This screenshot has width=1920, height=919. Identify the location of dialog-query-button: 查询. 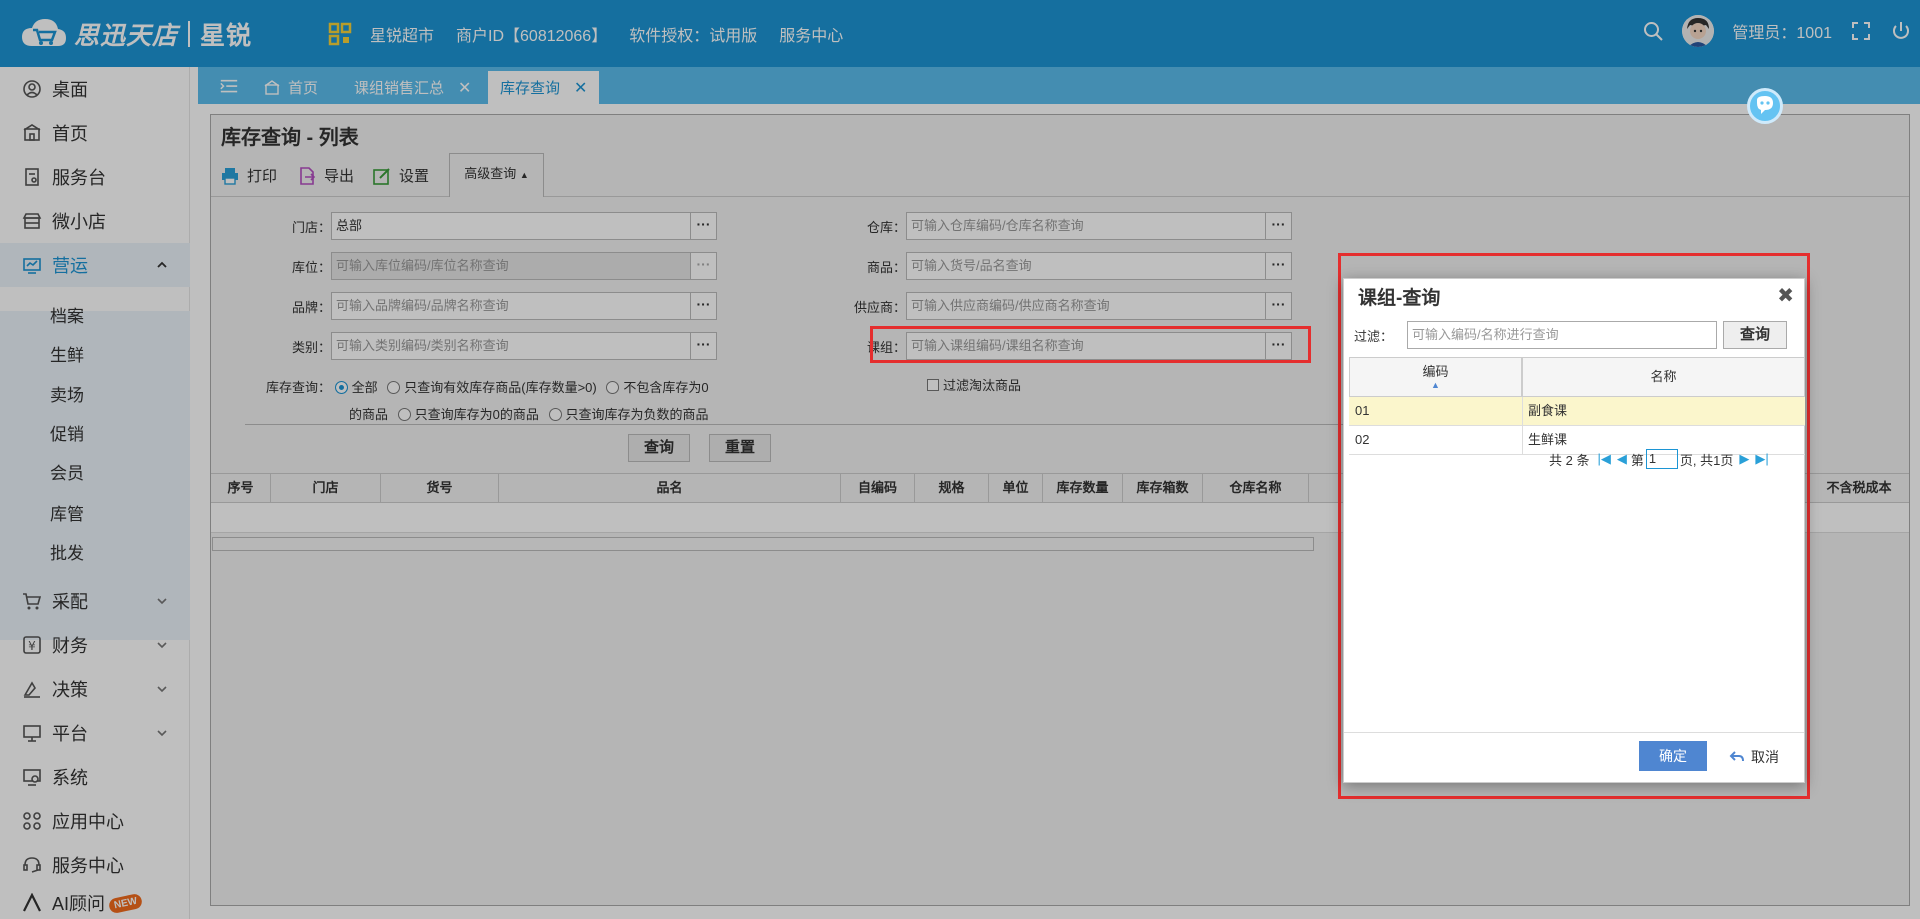
(1755, 335).